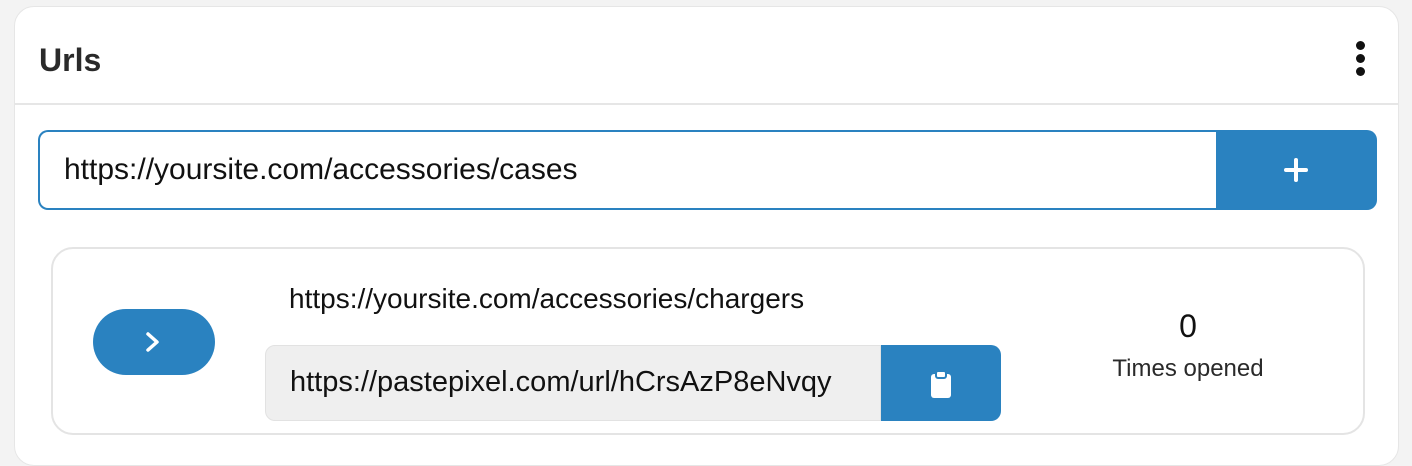  Describe the element at coordinates (1361, 58) in the screenshot. I see `more-vertical-icon` at that location.